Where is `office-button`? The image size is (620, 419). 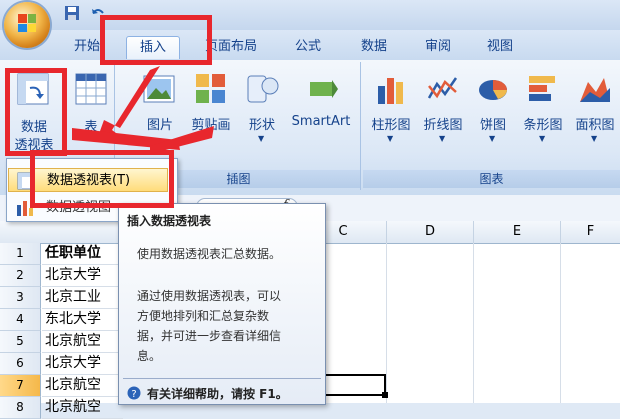 office-button is located at coordinates (27, 25).